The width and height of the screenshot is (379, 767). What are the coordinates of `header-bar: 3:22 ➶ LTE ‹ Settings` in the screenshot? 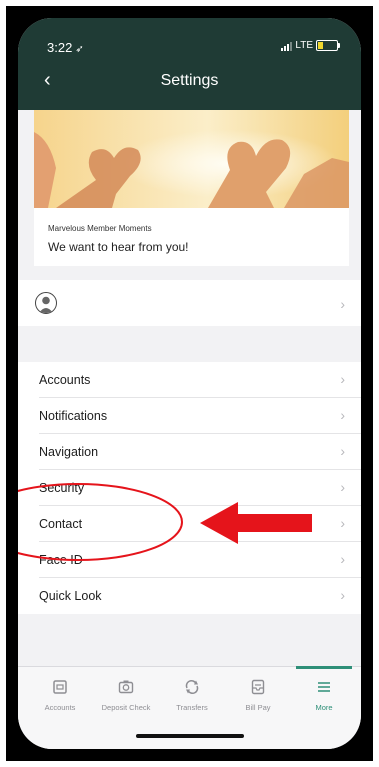 It's located at (189, 64).